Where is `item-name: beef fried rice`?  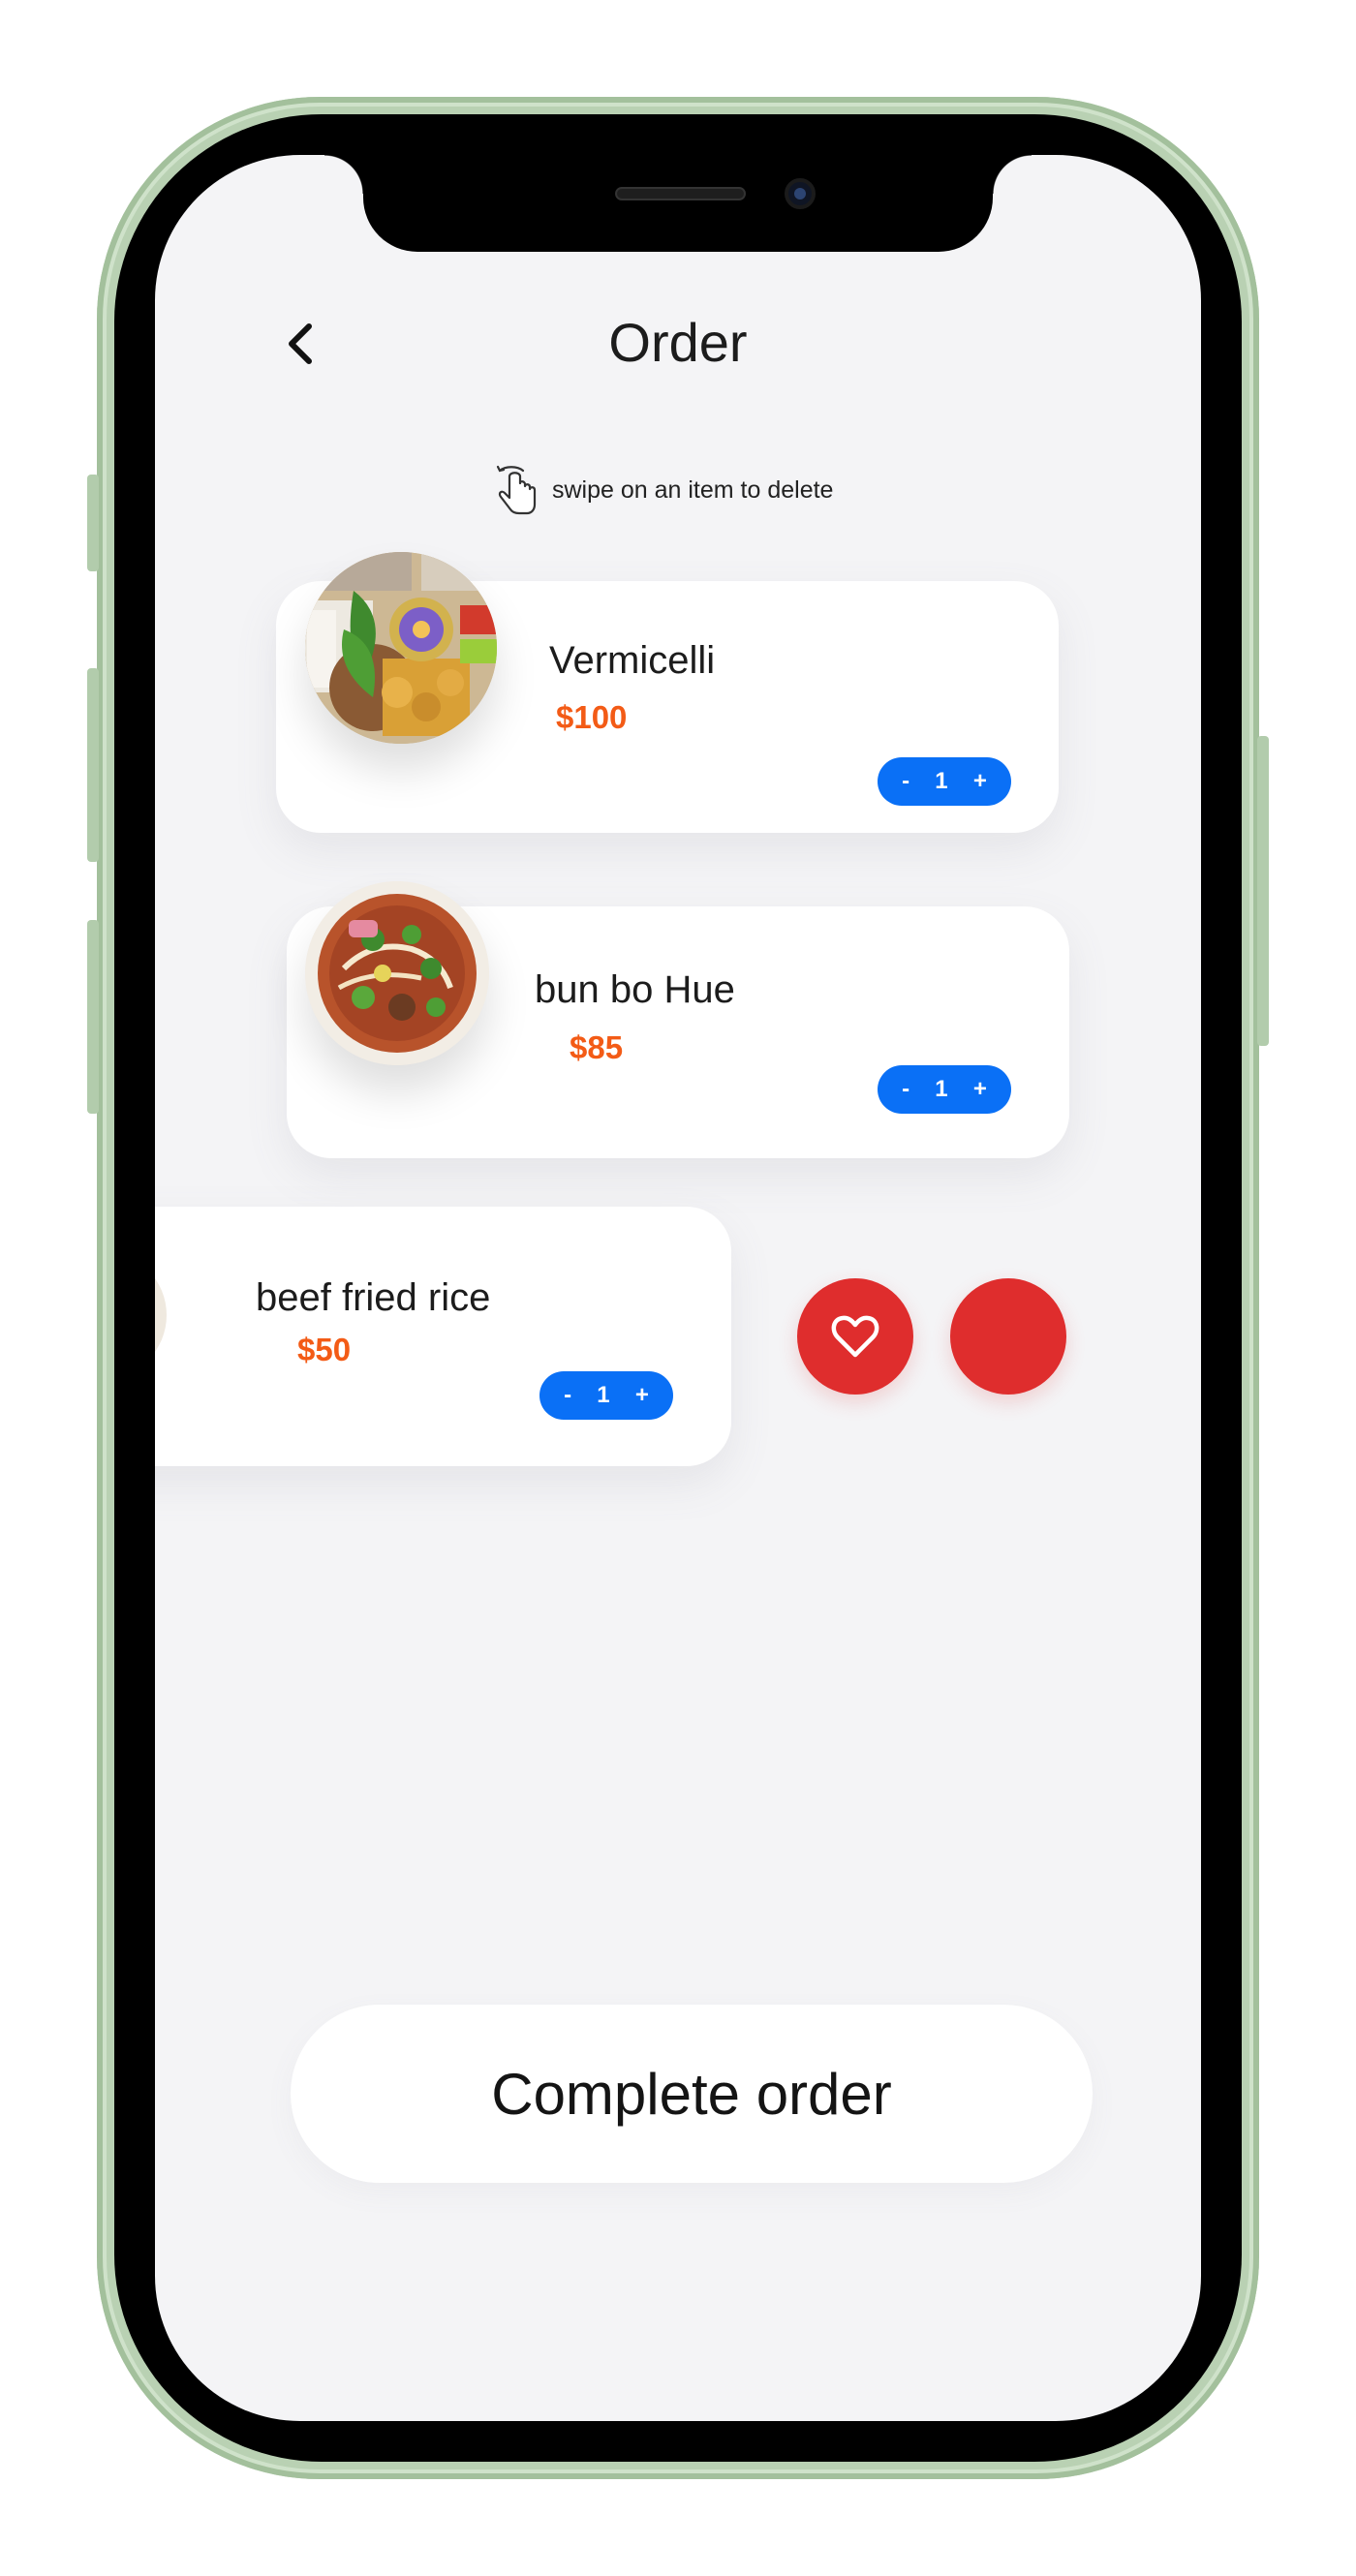
item-name: beef fried rice is located at coordinates (373, 1297).